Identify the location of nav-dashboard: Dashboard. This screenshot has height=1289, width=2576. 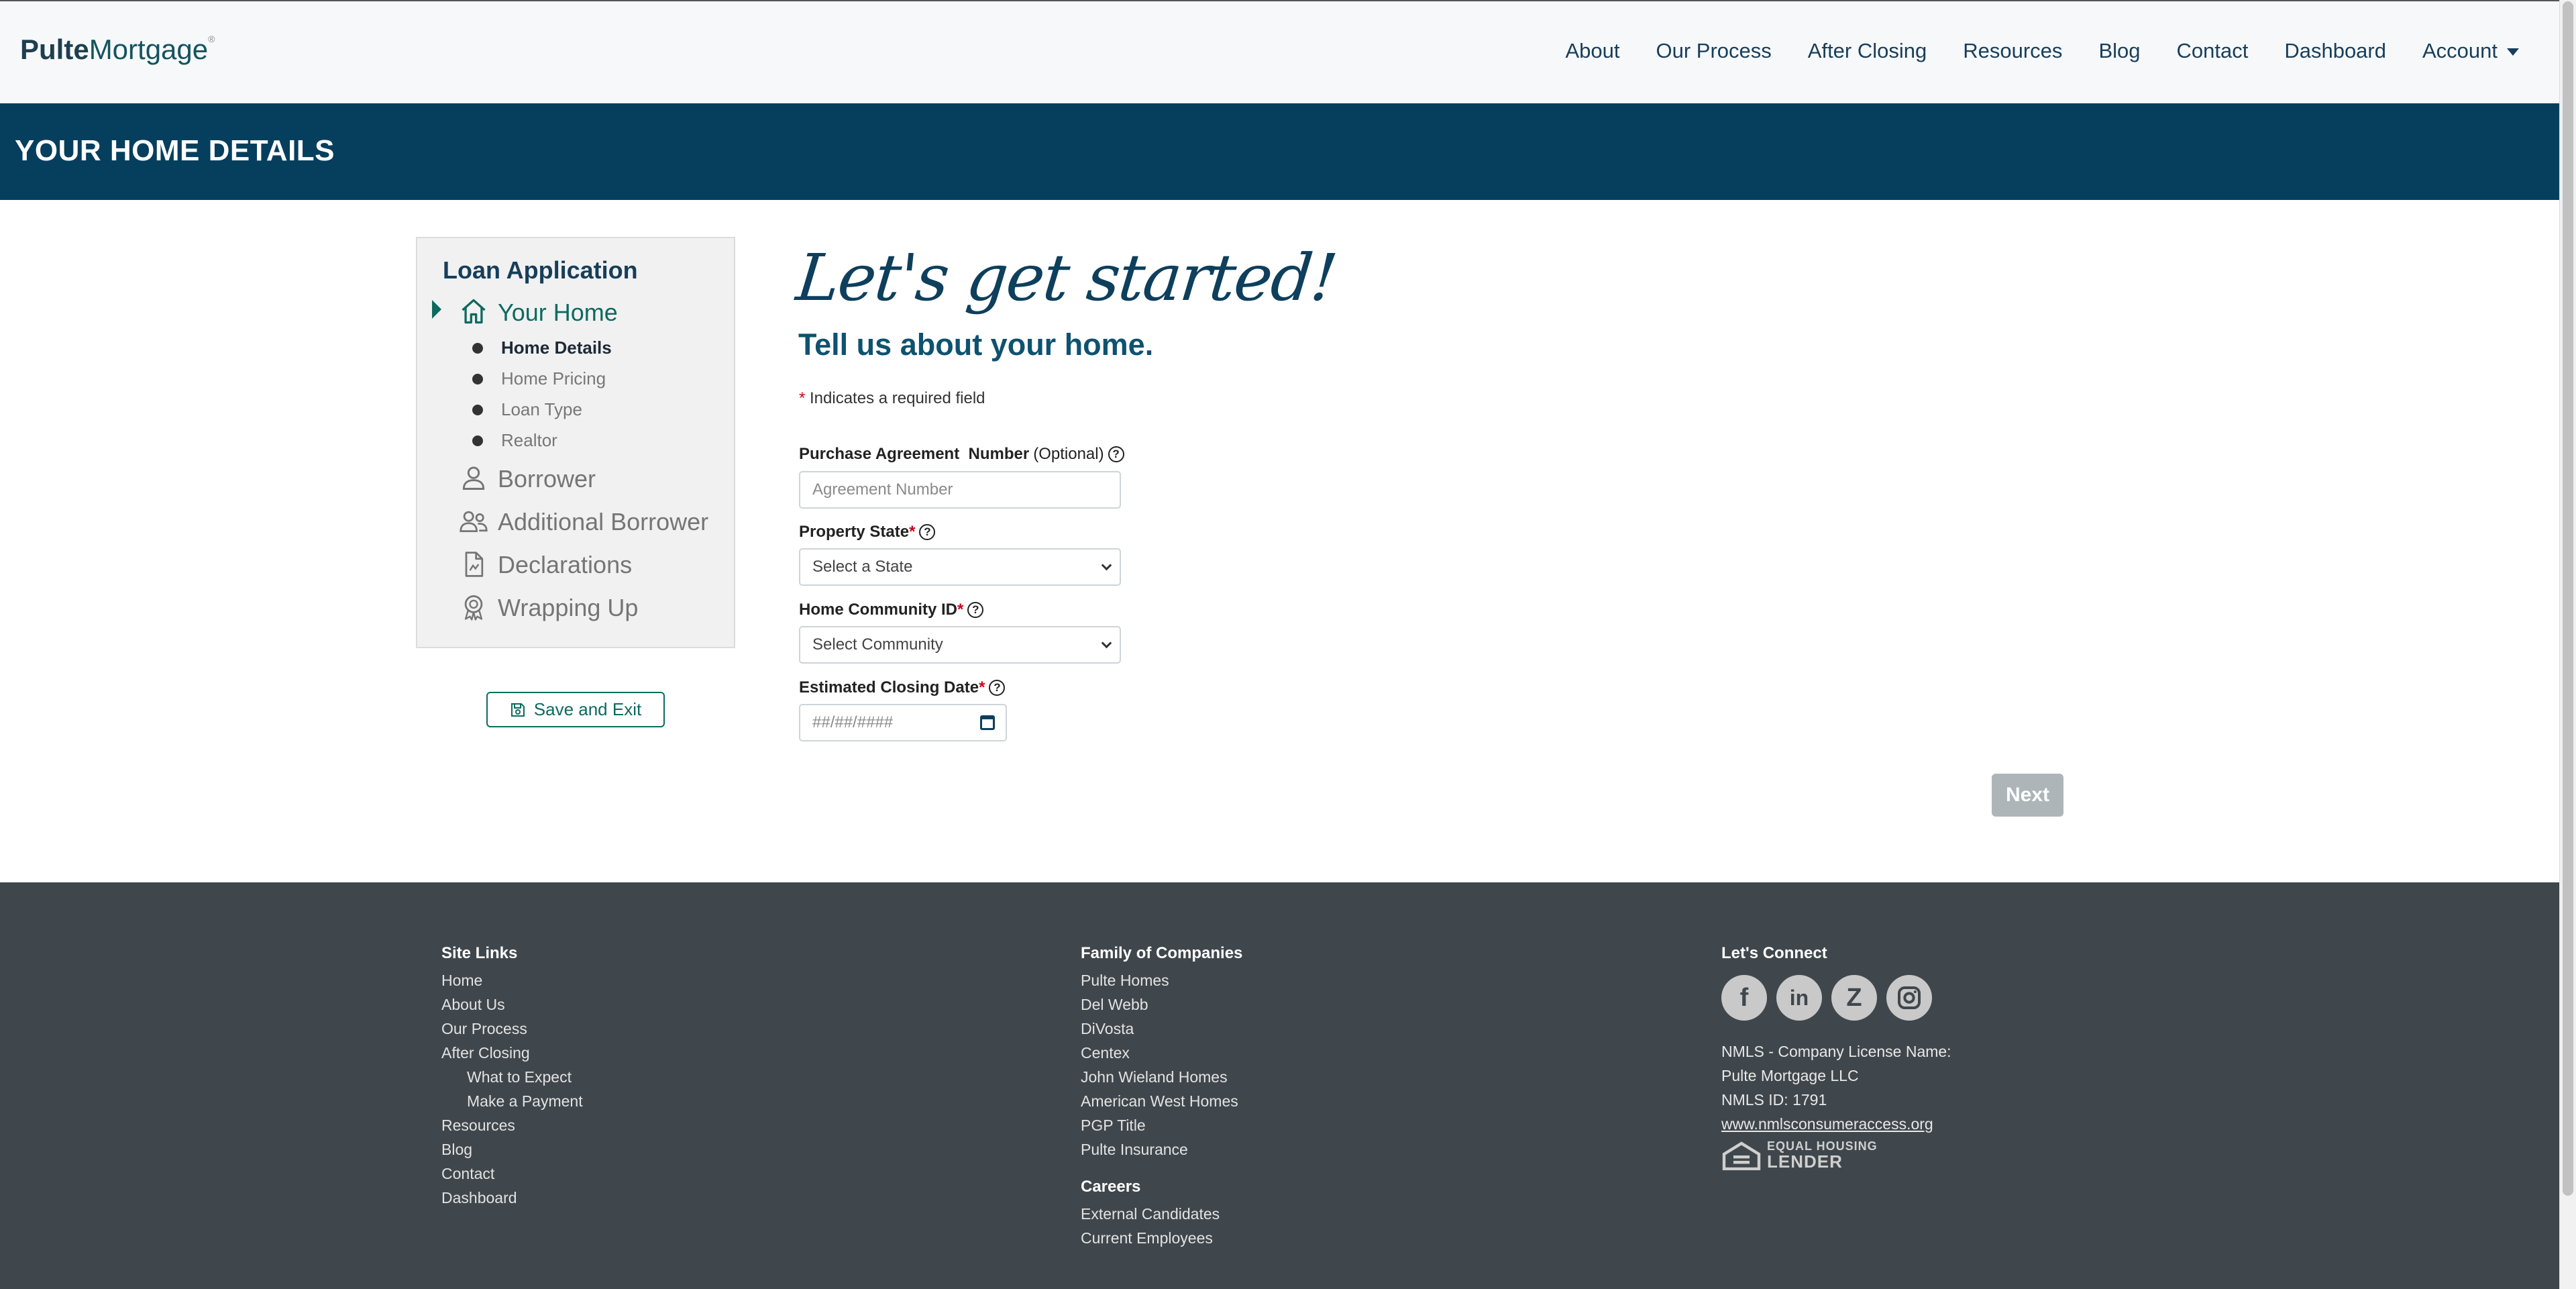
(2335, 51).